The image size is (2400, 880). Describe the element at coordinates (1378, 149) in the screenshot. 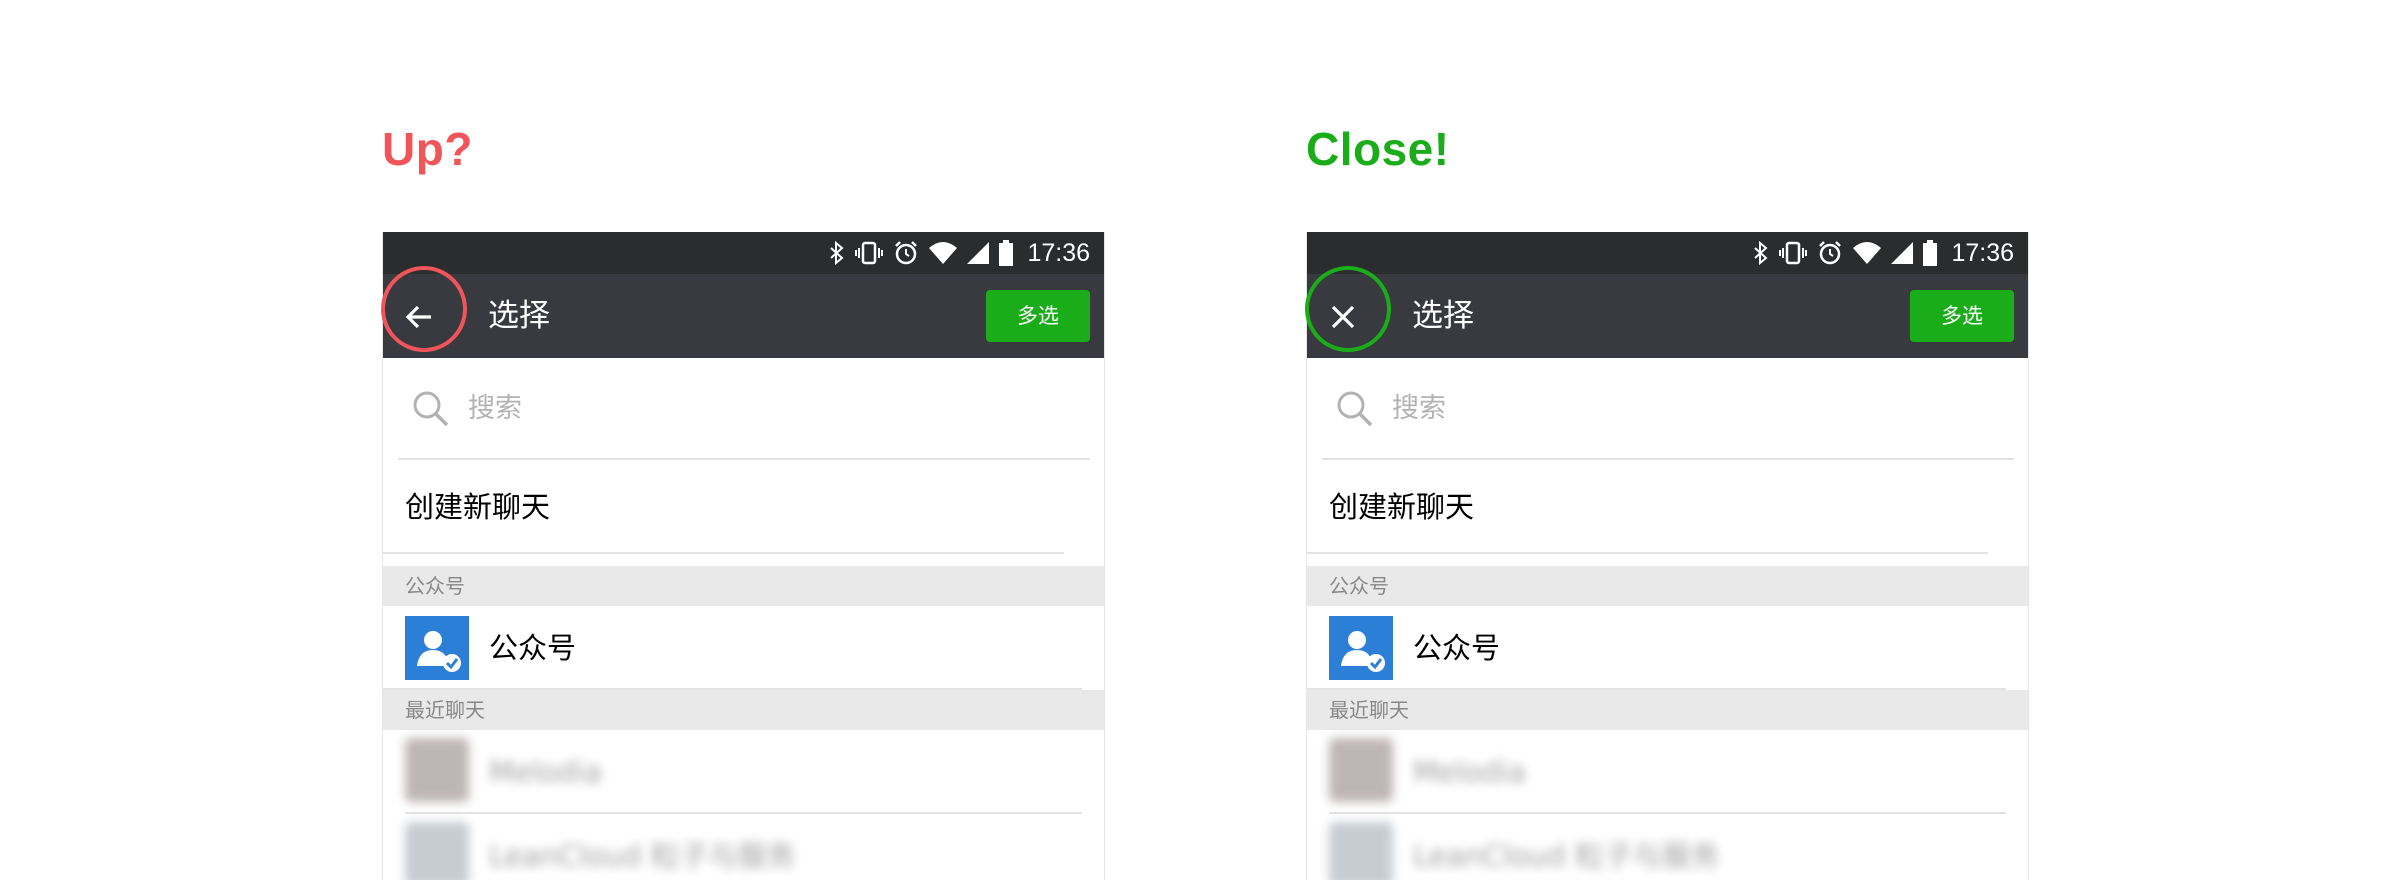

I see `panel-title: Close!` at that location.